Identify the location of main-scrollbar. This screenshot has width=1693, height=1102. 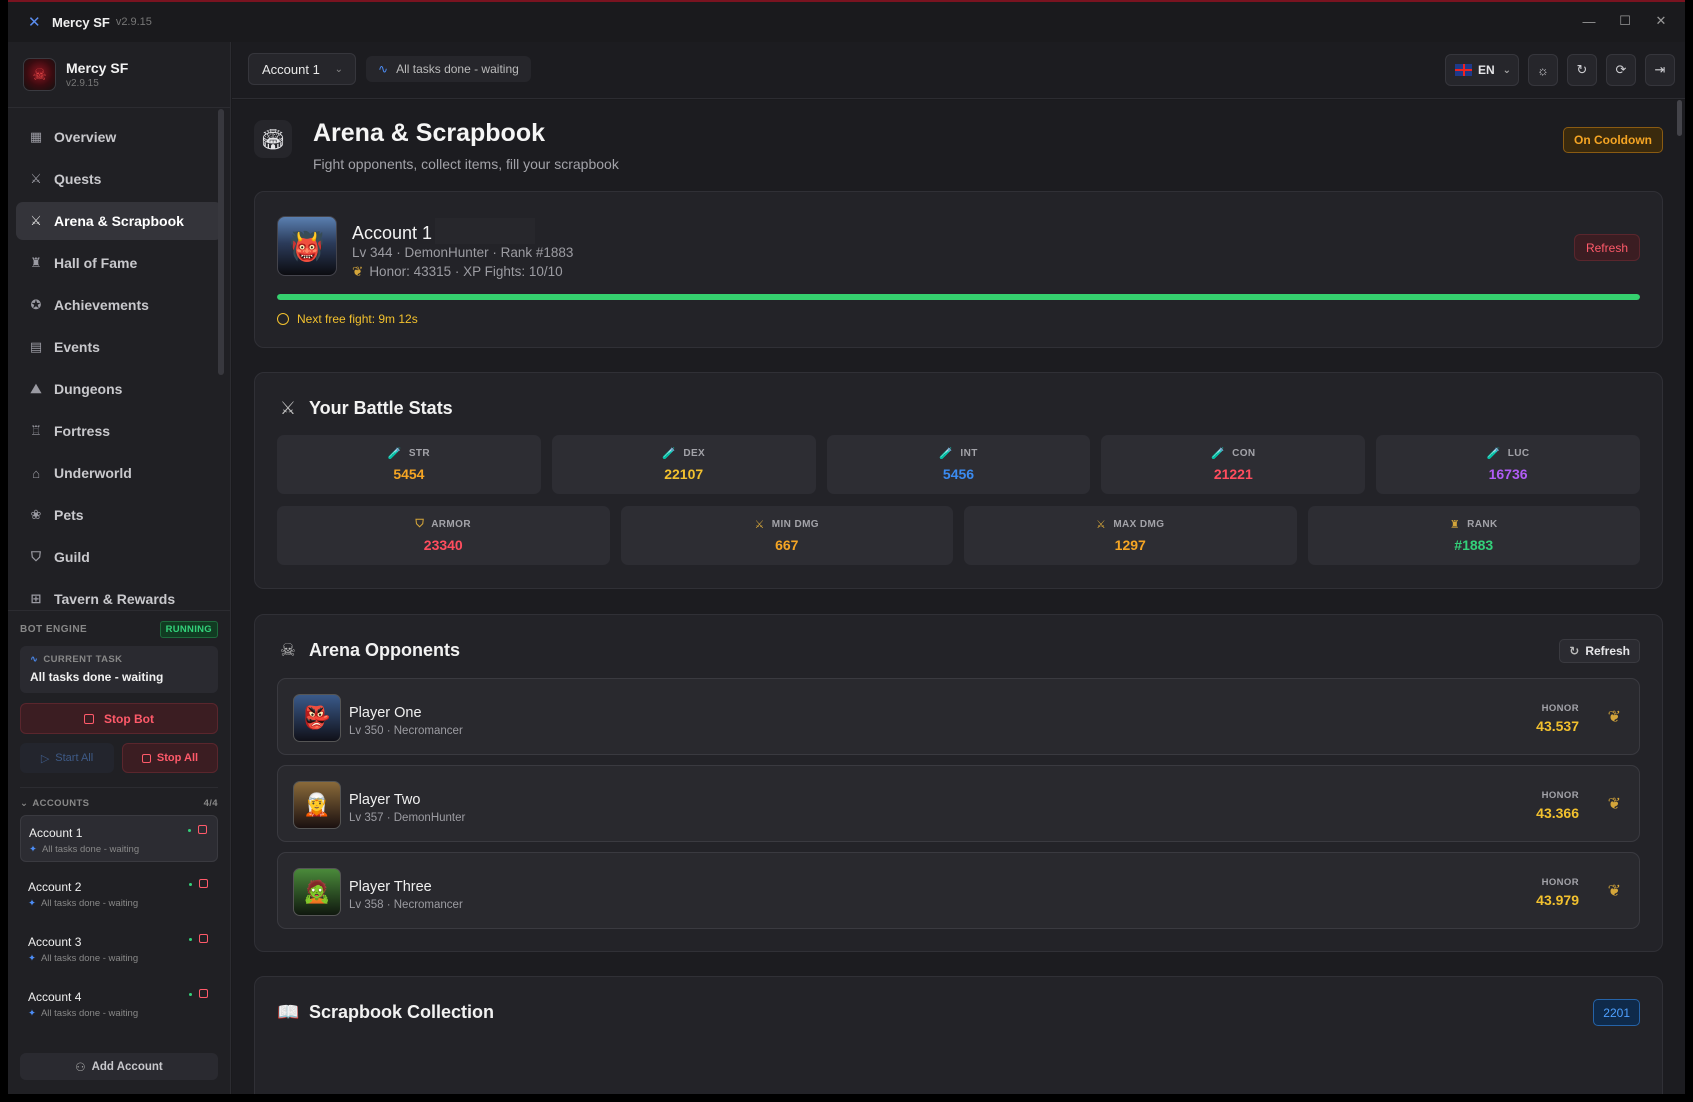
(1679, 118).